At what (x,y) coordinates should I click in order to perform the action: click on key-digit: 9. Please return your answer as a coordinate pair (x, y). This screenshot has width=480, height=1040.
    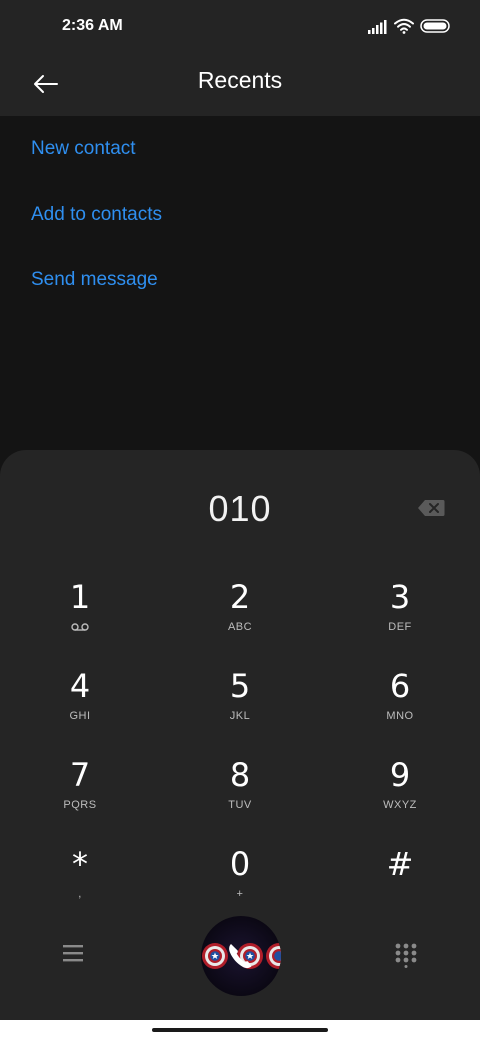
    Looking at the image, I should click on (400, 775).